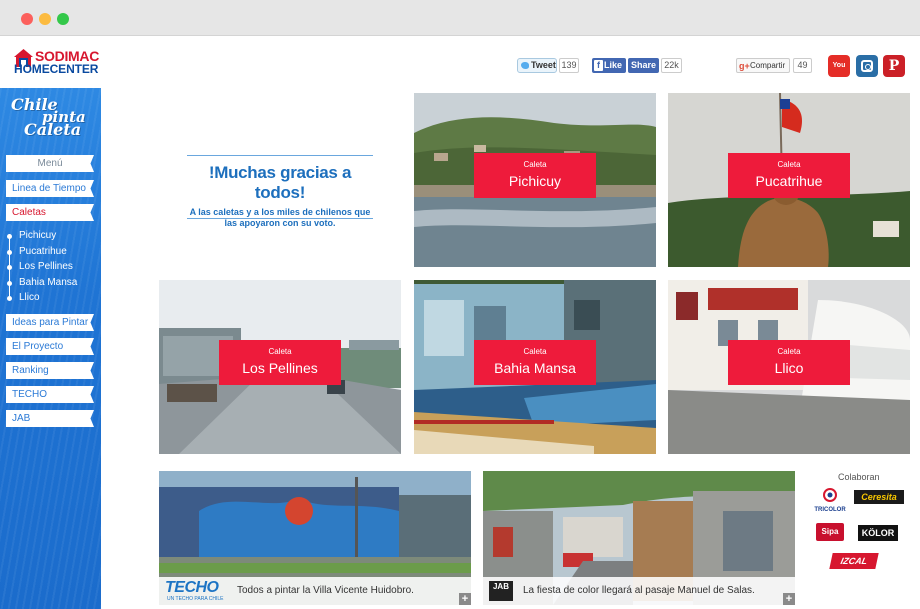 This screenshot has width=920, height=609. I want to click on caleta-name: Pichicuy, so click(535, 181).